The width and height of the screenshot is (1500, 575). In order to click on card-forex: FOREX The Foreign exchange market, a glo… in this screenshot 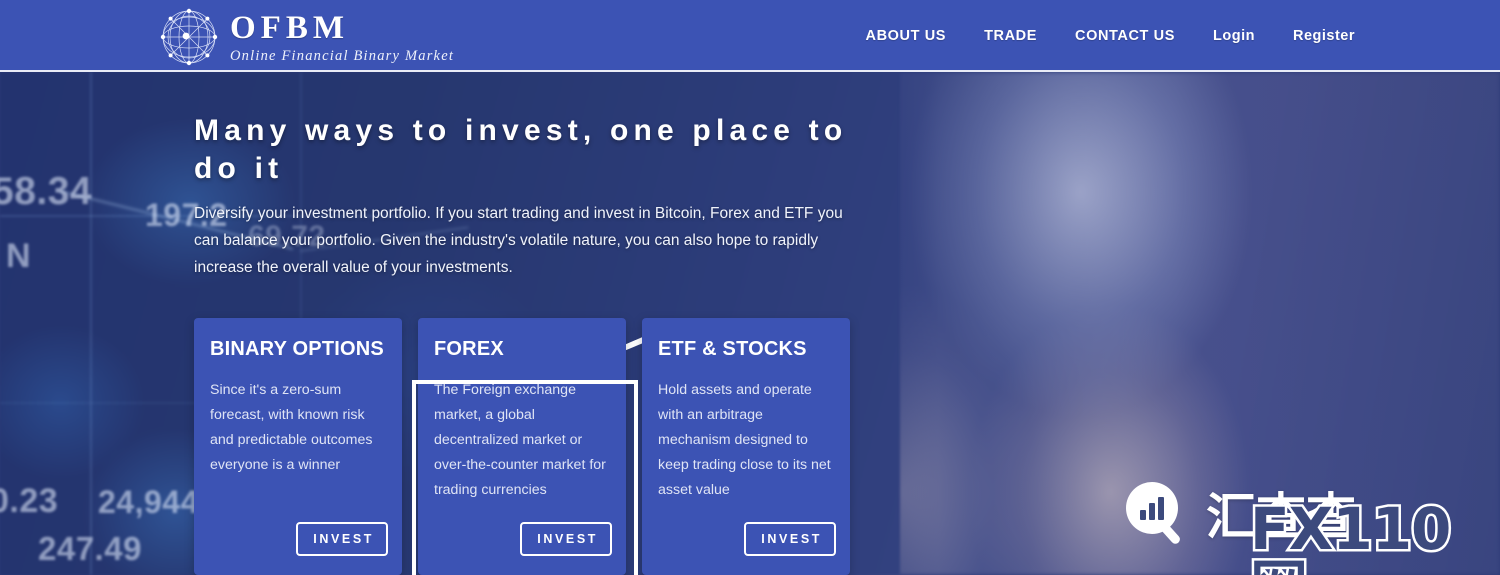, I will do `click(522, 446)`.